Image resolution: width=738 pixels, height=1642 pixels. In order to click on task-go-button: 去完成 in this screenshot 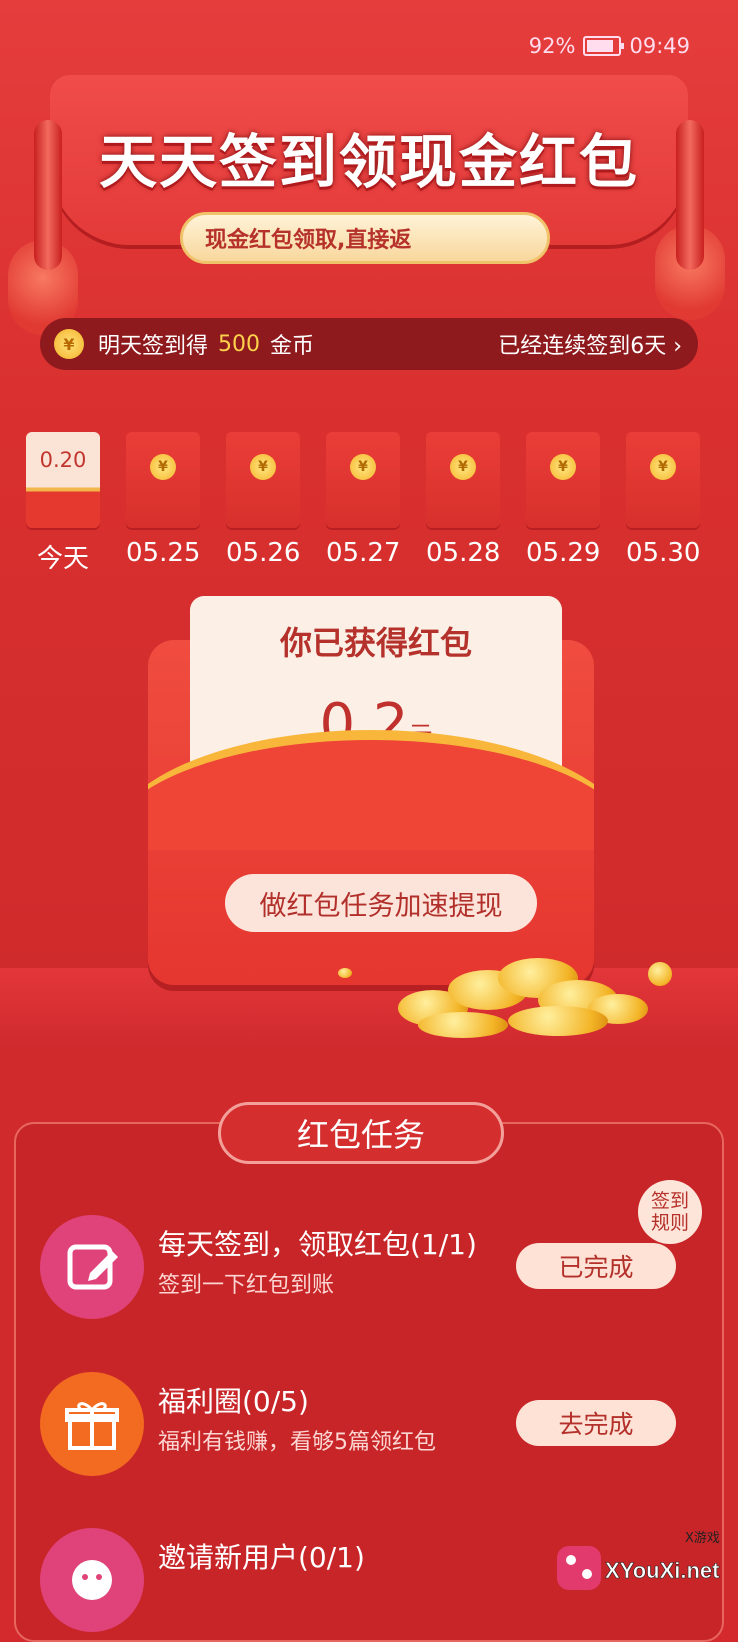, I will do `click(596, 1423)`.